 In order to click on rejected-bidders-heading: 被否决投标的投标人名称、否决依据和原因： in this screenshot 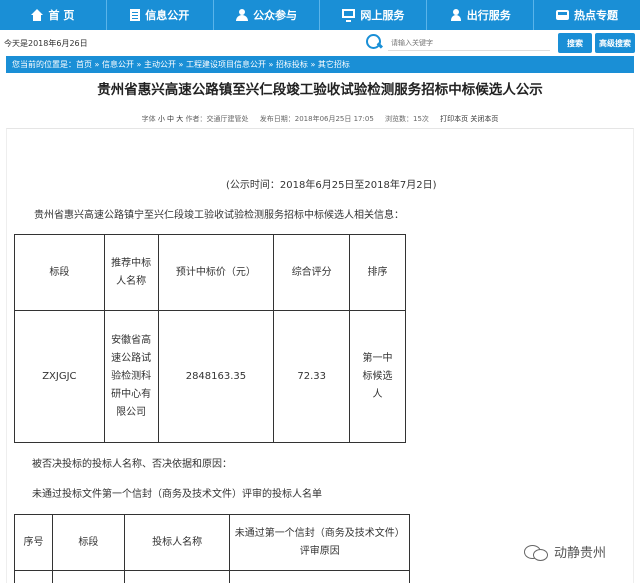, I will do `click(132, 464)`.